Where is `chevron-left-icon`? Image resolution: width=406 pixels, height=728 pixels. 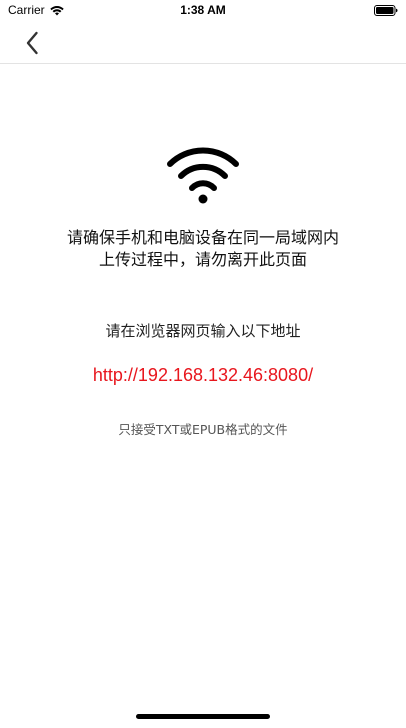 chevron-left-icon is located at coordinates (32, 43).